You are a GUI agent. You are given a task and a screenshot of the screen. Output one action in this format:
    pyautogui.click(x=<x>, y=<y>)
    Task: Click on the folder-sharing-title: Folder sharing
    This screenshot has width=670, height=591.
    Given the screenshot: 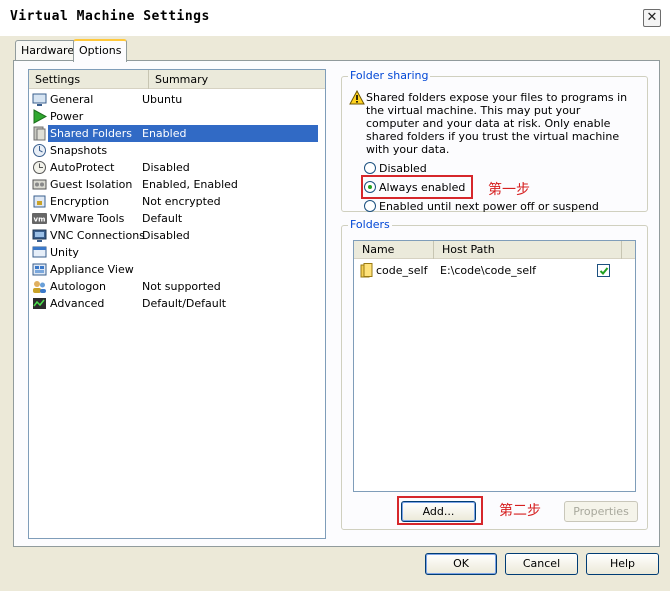 What is the action you would take?
    pyautogui.click(x=389, y=75)
    